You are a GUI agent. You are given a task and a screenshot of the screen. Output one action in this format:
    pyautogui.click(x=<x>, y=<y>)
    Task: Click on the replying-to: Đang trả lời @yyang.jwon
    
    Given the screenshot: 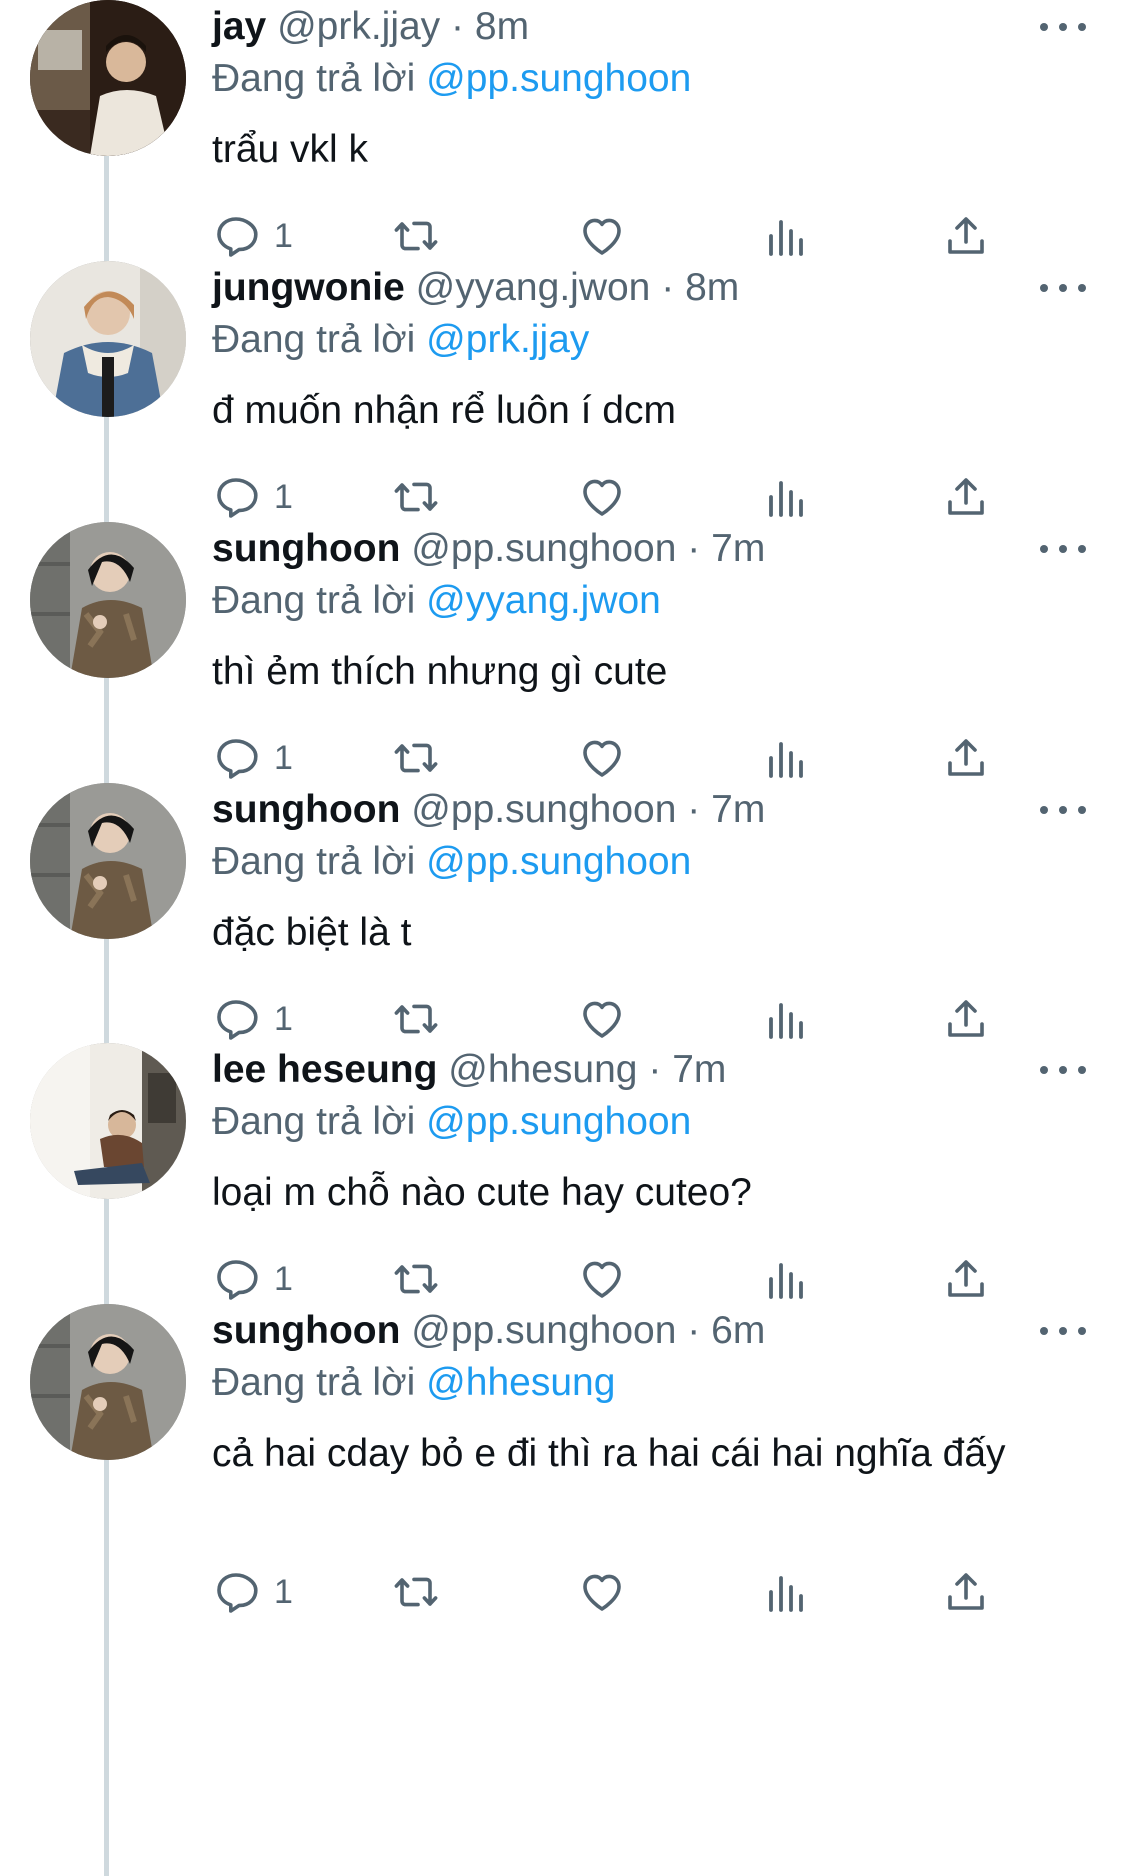 What is the action you would take?
    pyautogui.click(x=436, y=601)
    